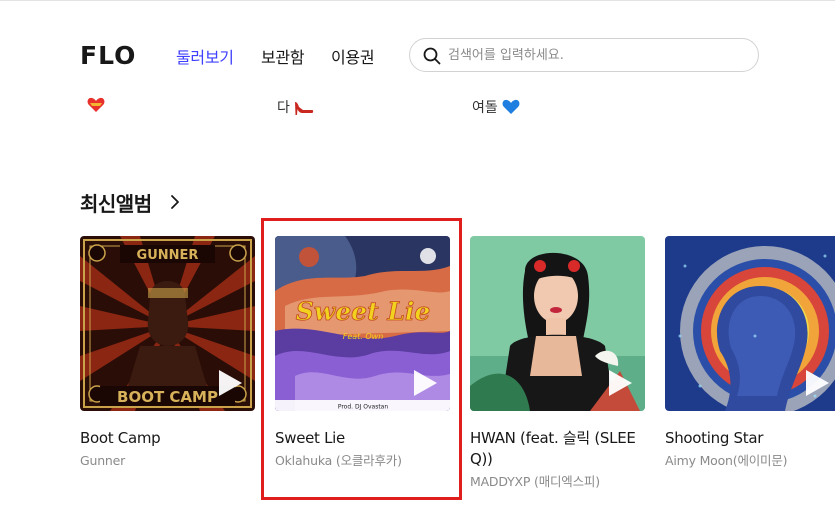  What do you see at coordinates (167, 397) in the screenshot?
I see `cover-text: BOOT CAMP` at bounding box center [167, 397].